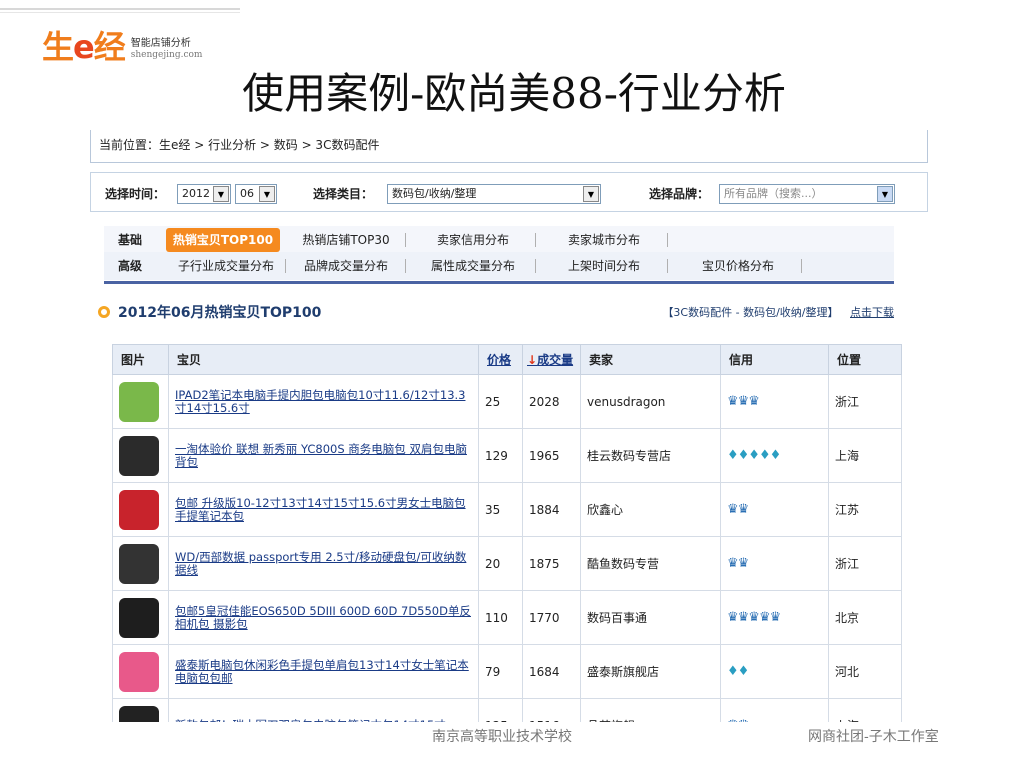 Image resolution: width=1024 pixels, height=768 pixels. I want to click on cell-item: 新款包邮！瑞士军刀双肩包电脑包笔记本包14寸15寸, so click(323, 710).